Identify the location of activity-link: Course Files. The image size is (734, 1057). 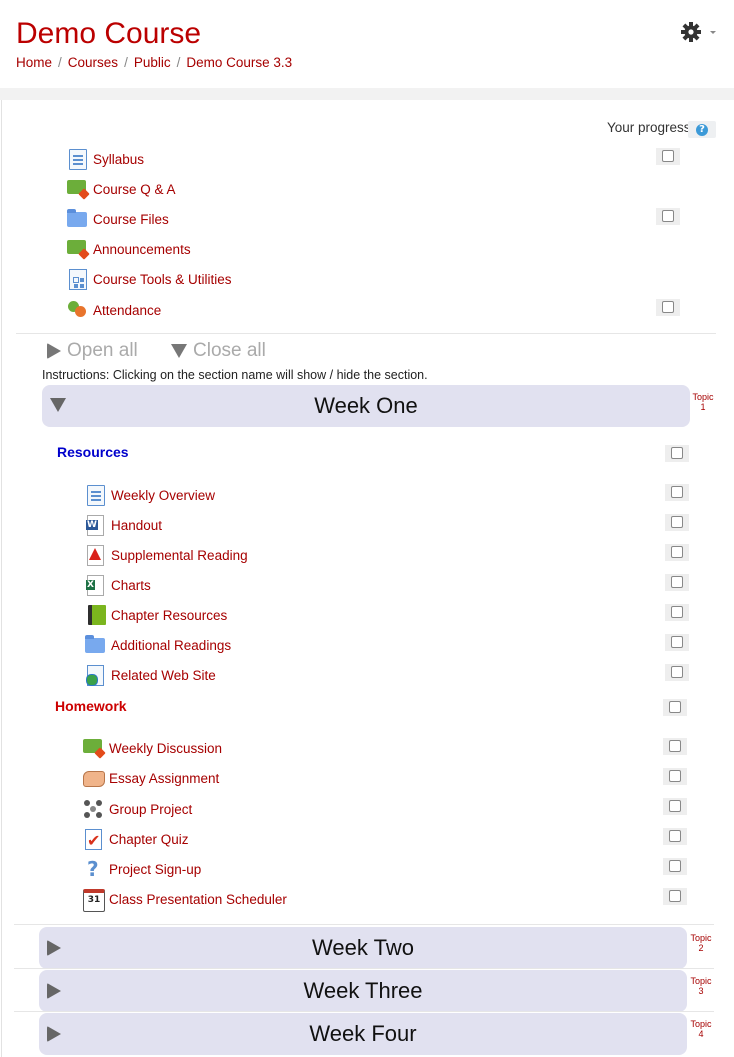
(131, 219).